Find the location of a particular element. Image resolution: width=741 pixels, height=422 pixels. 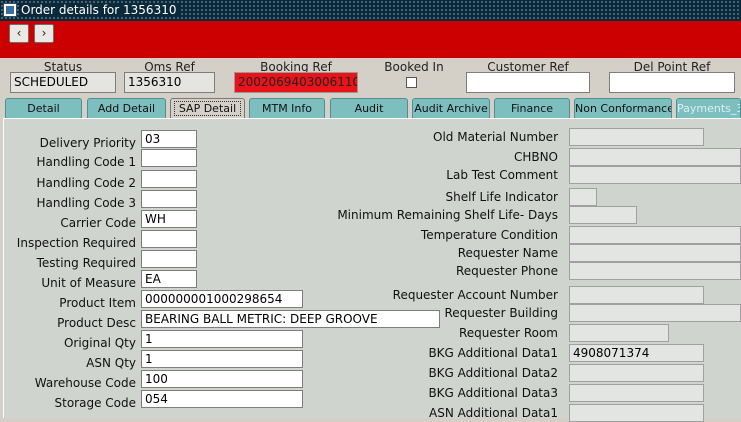

tab-sap-detail: SAP Detail is located at coordinates (207, 108).